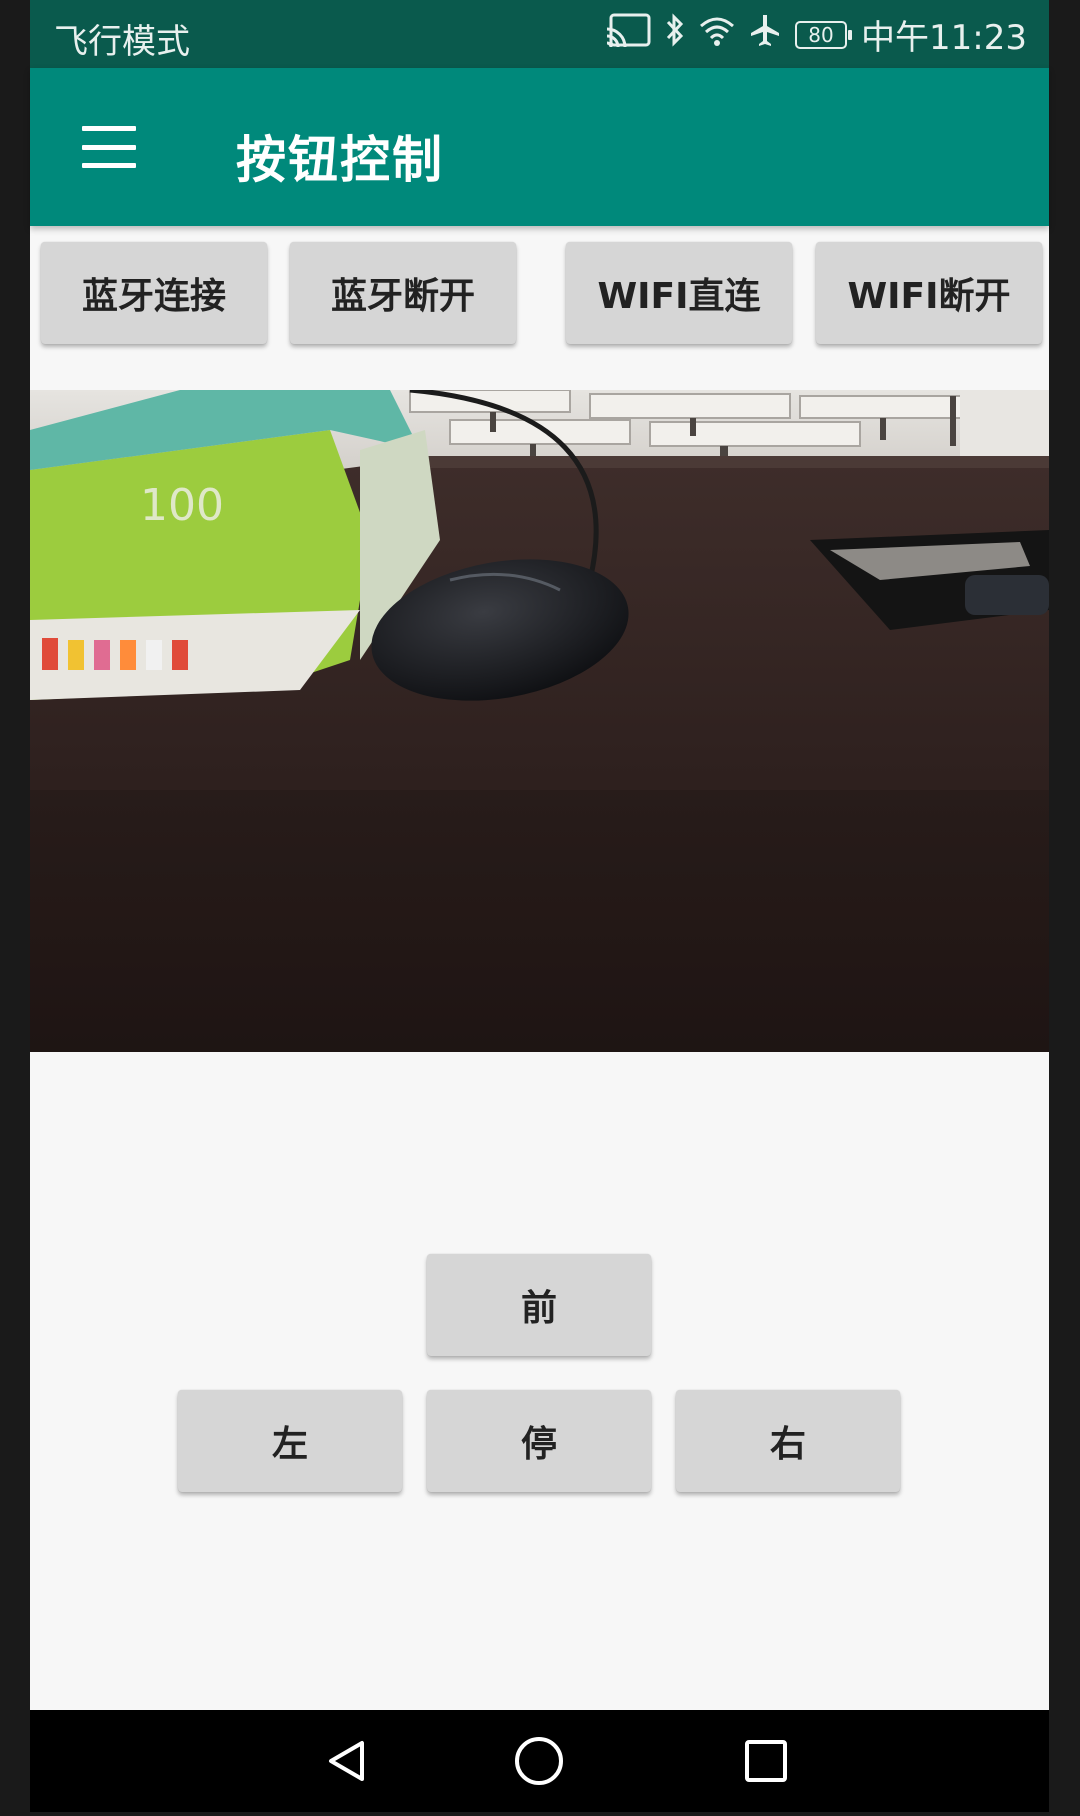 The height and width of the screenshot is (1816, 1080). Describe the element at coordinates (122, 42) in the screenshot. I see `airplane-mode-text: 飞行模式` at that location.